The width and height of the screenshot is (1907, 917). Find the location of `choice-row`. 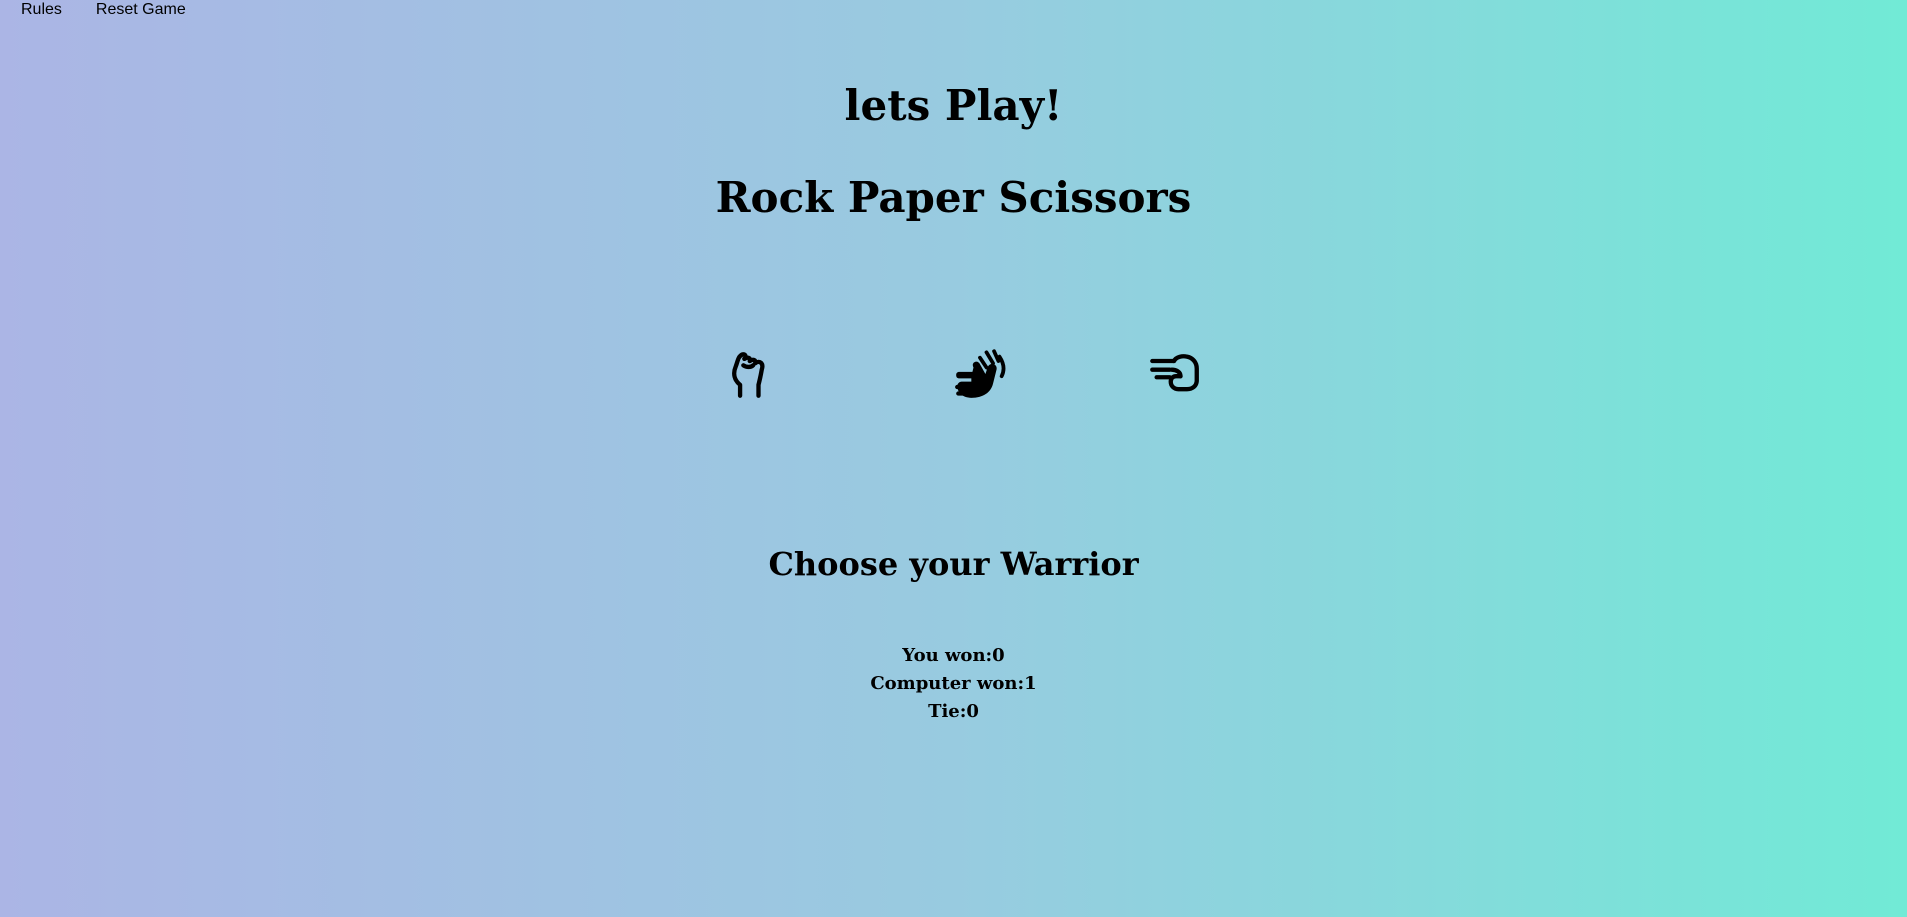

choice-row is located at coordinates (953, 374).